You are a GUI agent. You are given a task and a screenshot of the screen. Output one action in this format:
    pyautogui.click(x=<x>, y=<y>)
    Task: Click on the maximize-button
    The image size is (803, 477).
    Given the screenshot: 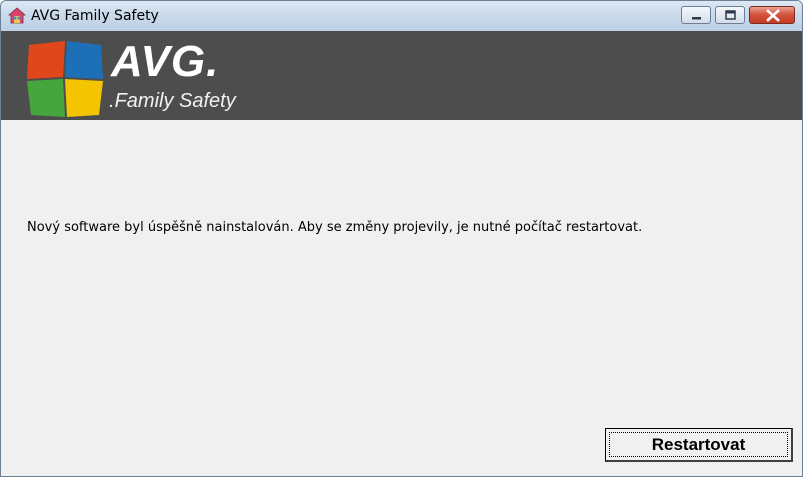 What is the action you would take?
    pyautogui.click(x=730, y=15)
    